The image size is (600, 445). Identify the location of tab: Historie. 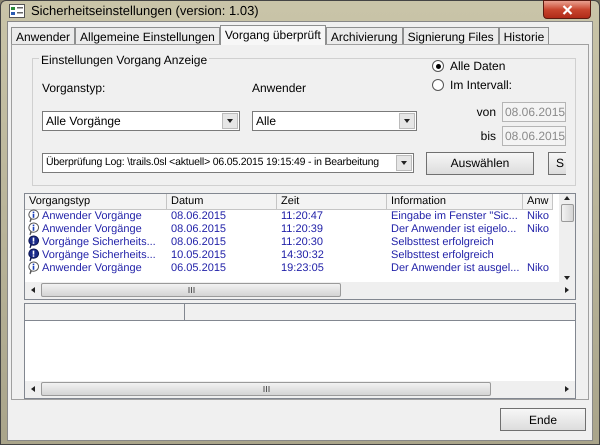
(524, 35).